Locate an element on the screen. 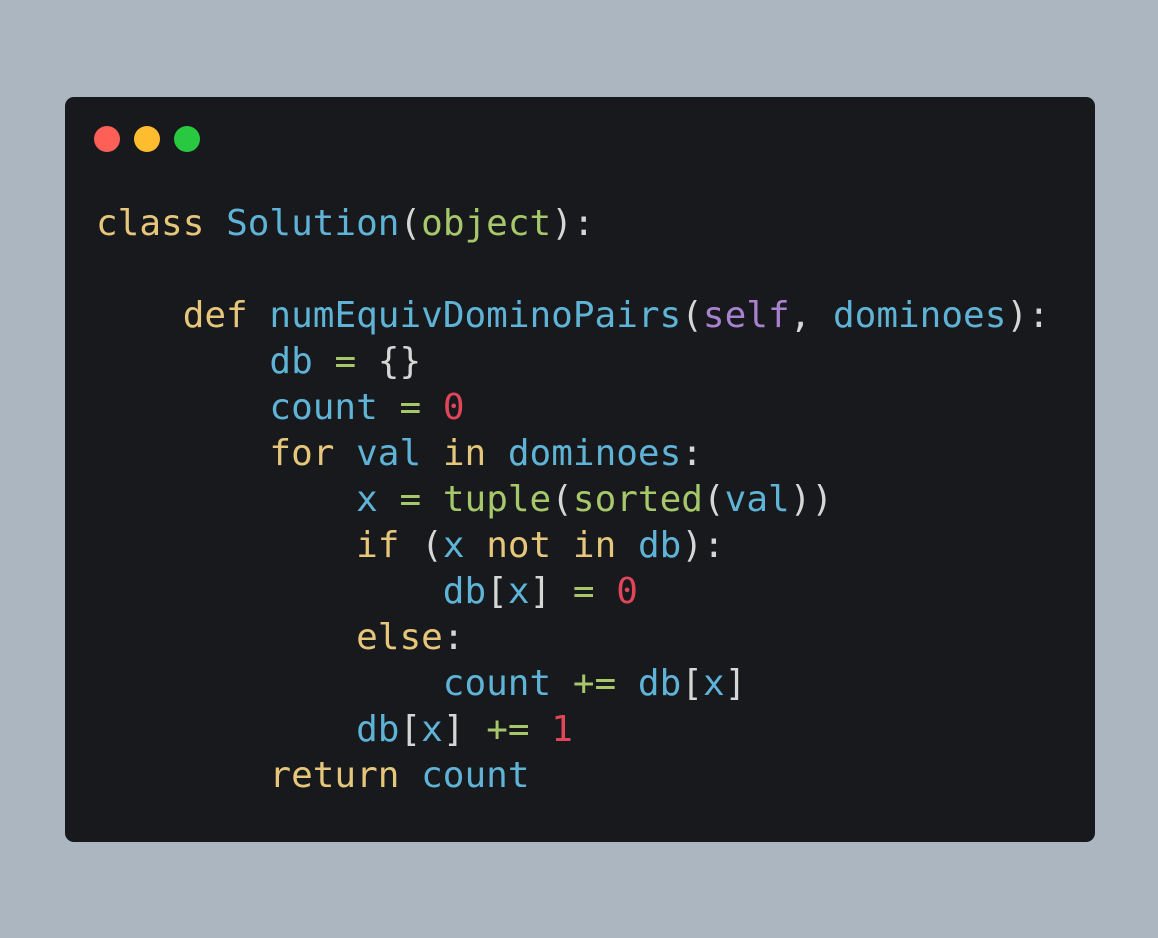 This screenshot has width=1158, height=938. code-token-punct: {} is located at coordinates (389, 361).